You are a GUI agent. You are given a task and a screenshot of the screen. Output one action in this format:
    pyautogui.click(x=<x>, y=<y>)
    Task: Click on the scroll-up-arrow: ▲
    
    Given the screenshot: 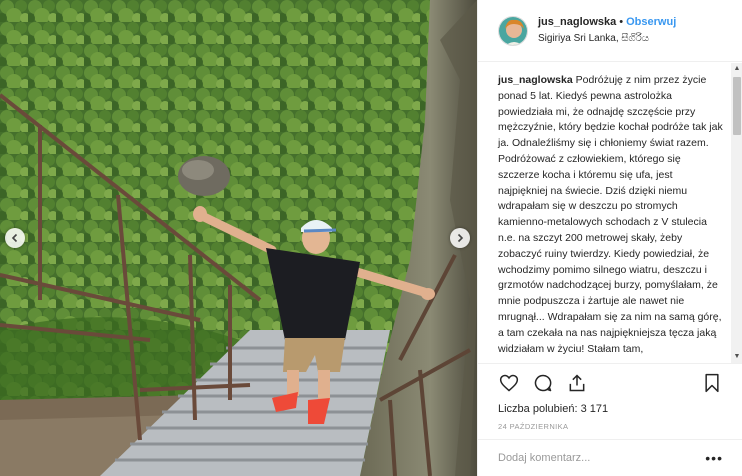 What is the action you would take?
    pyautogui.click(x=736, y=69)
    